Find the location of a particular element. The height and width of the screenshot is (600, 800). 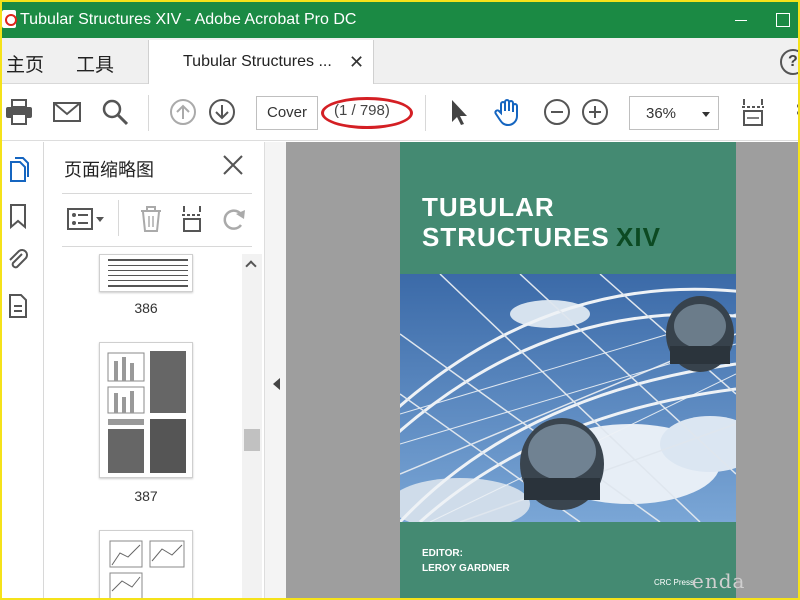

help-icon: ? is located at coordinates (789, 62).